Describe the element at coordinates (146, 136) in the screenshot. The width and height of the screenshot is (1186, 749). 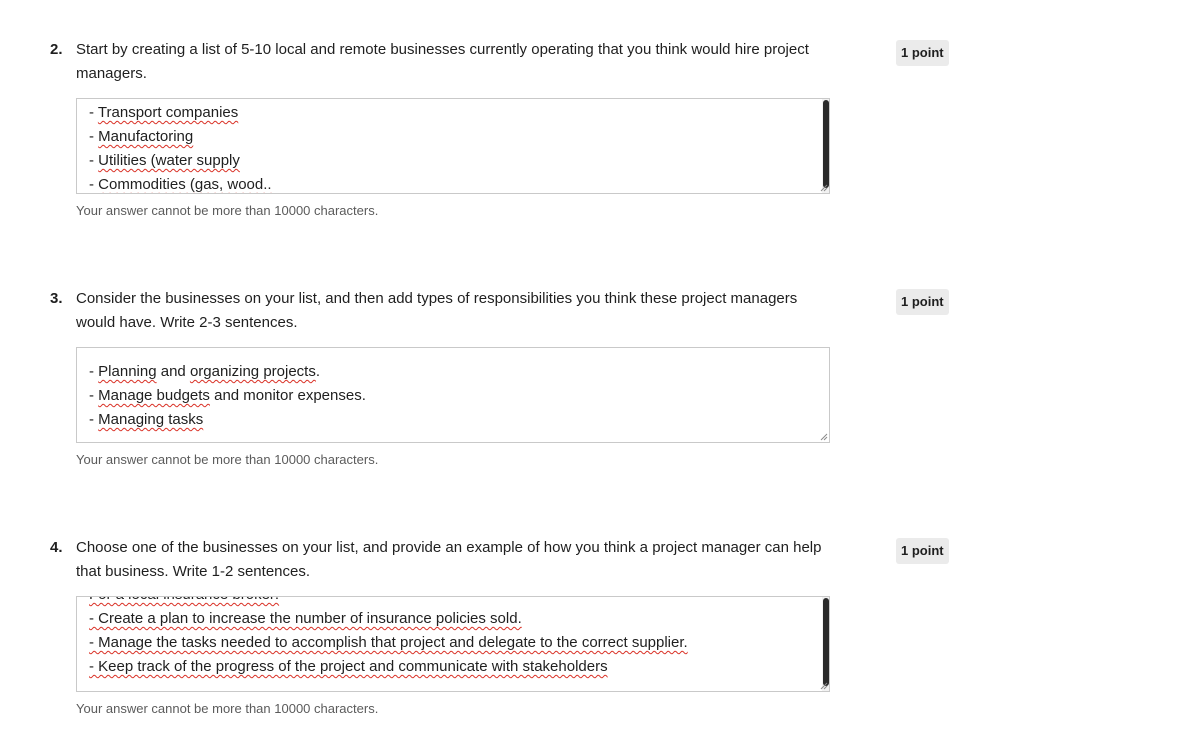
I see `answer-line-text: Manufactoring` at that location.